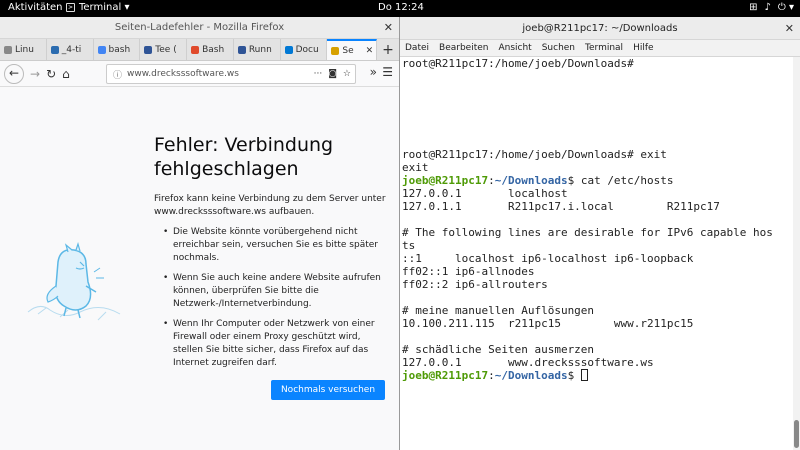 The height and width of the screenshot is (450, 800). Describe the element at coordinates (231, 74) in the screenshot. I see `url-bar: ⓘ www.drecksssoftware.ws ··· ◙ ☆` at that location.